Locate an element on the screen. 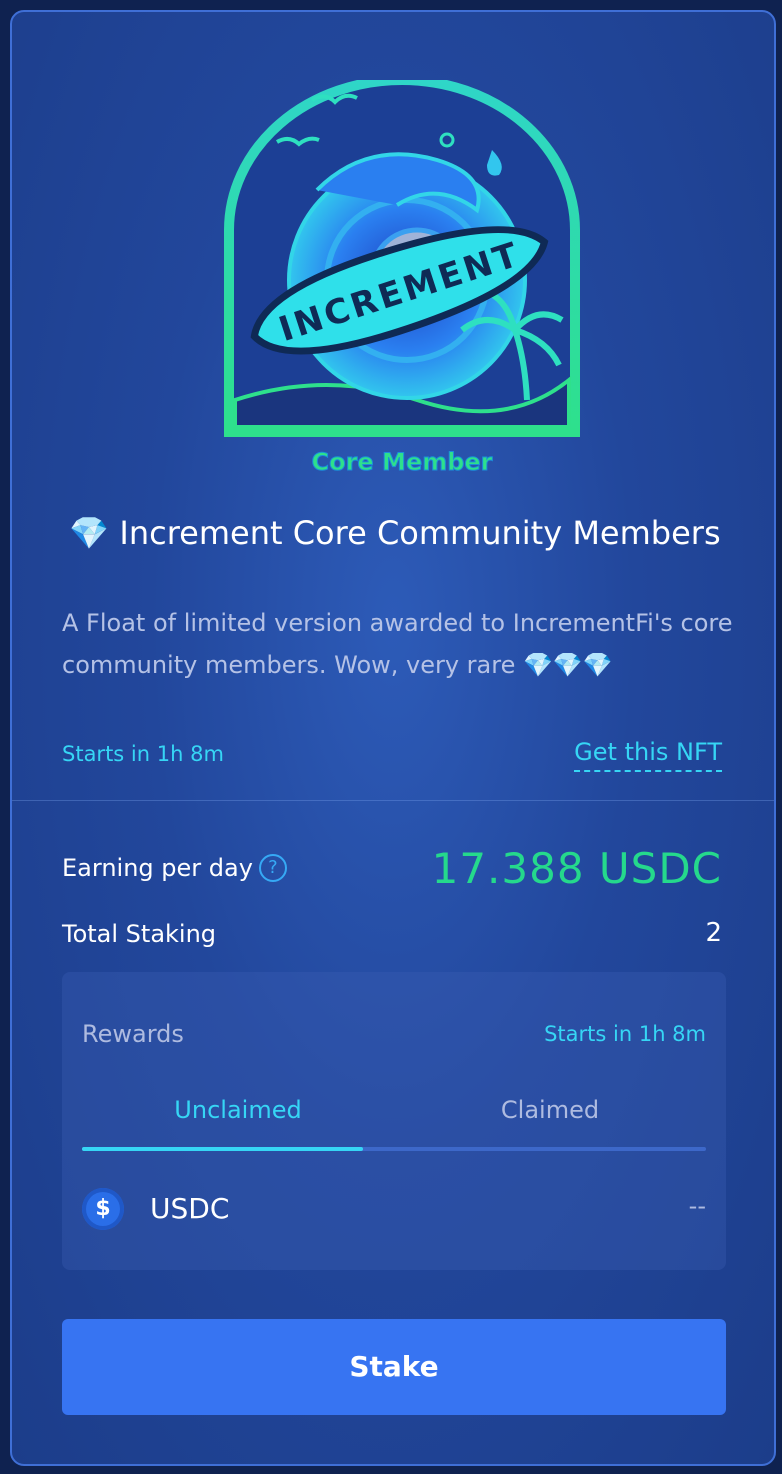 This screenshot has height=1474, width=782. nft-starts-in: Starts in 1h 8m is located at coordinates (143, 754).